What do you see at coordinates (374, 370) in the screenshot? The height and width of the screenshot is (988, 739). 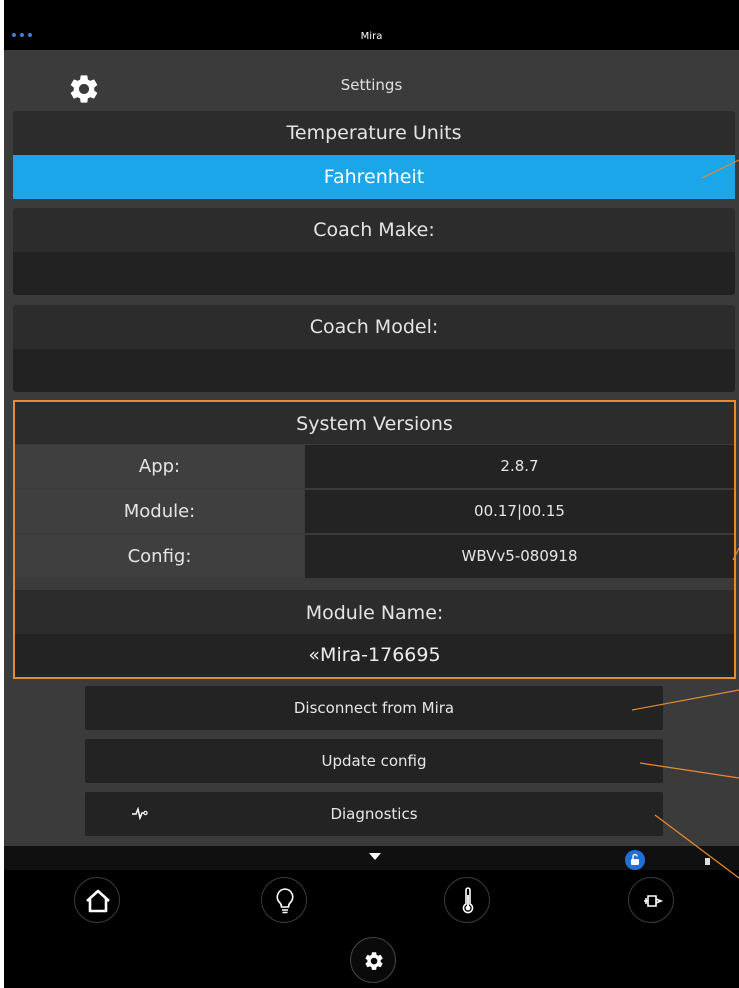 I see `coach-model-field` at bounding box center [374, 370].